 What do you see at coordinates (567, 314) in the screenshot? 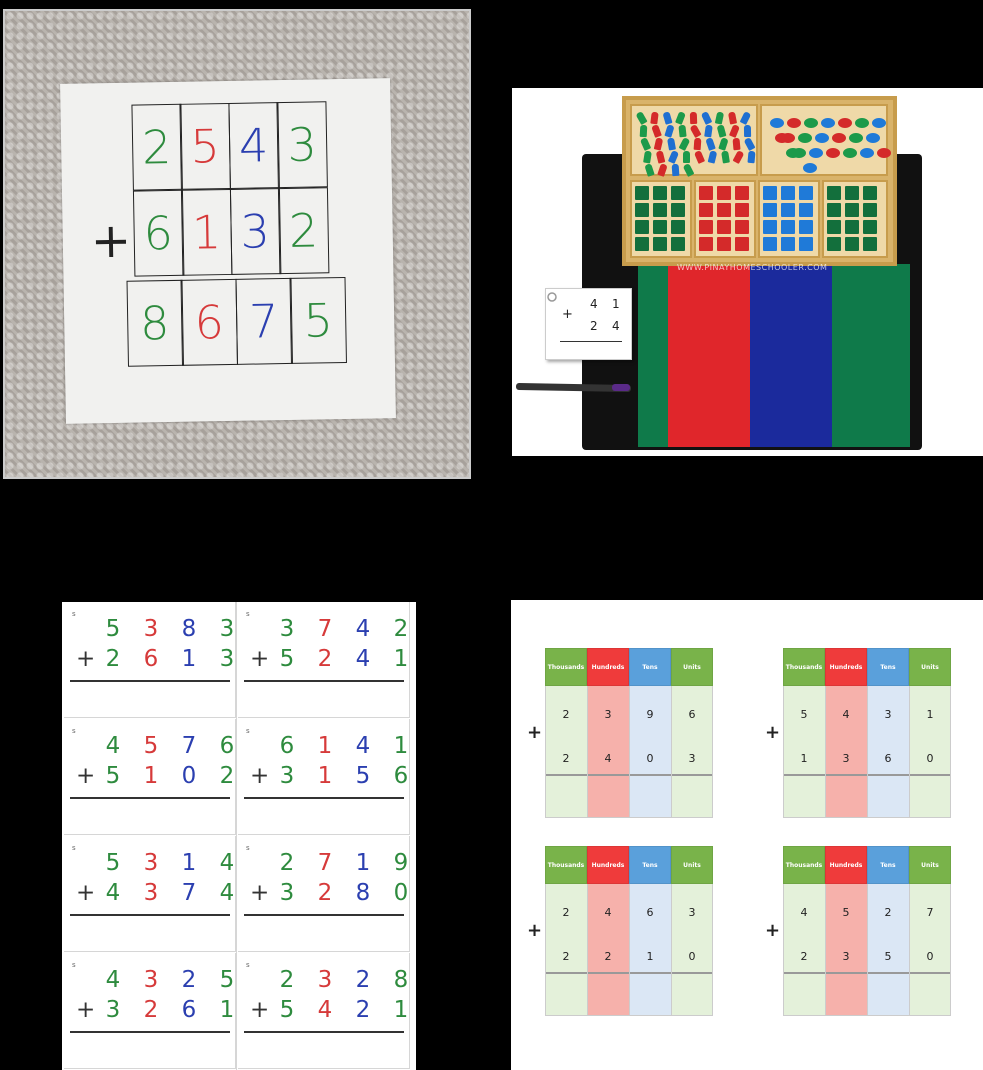
I see `card-plus: +` at bounding box center [567, 314].